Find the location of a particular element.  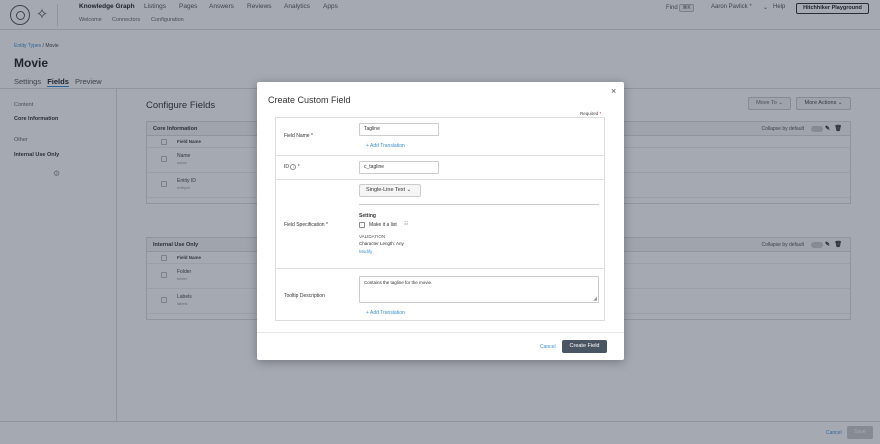

field-name-row: Field Name * Tagline + Add Translation is located at coordinates (440, 137).